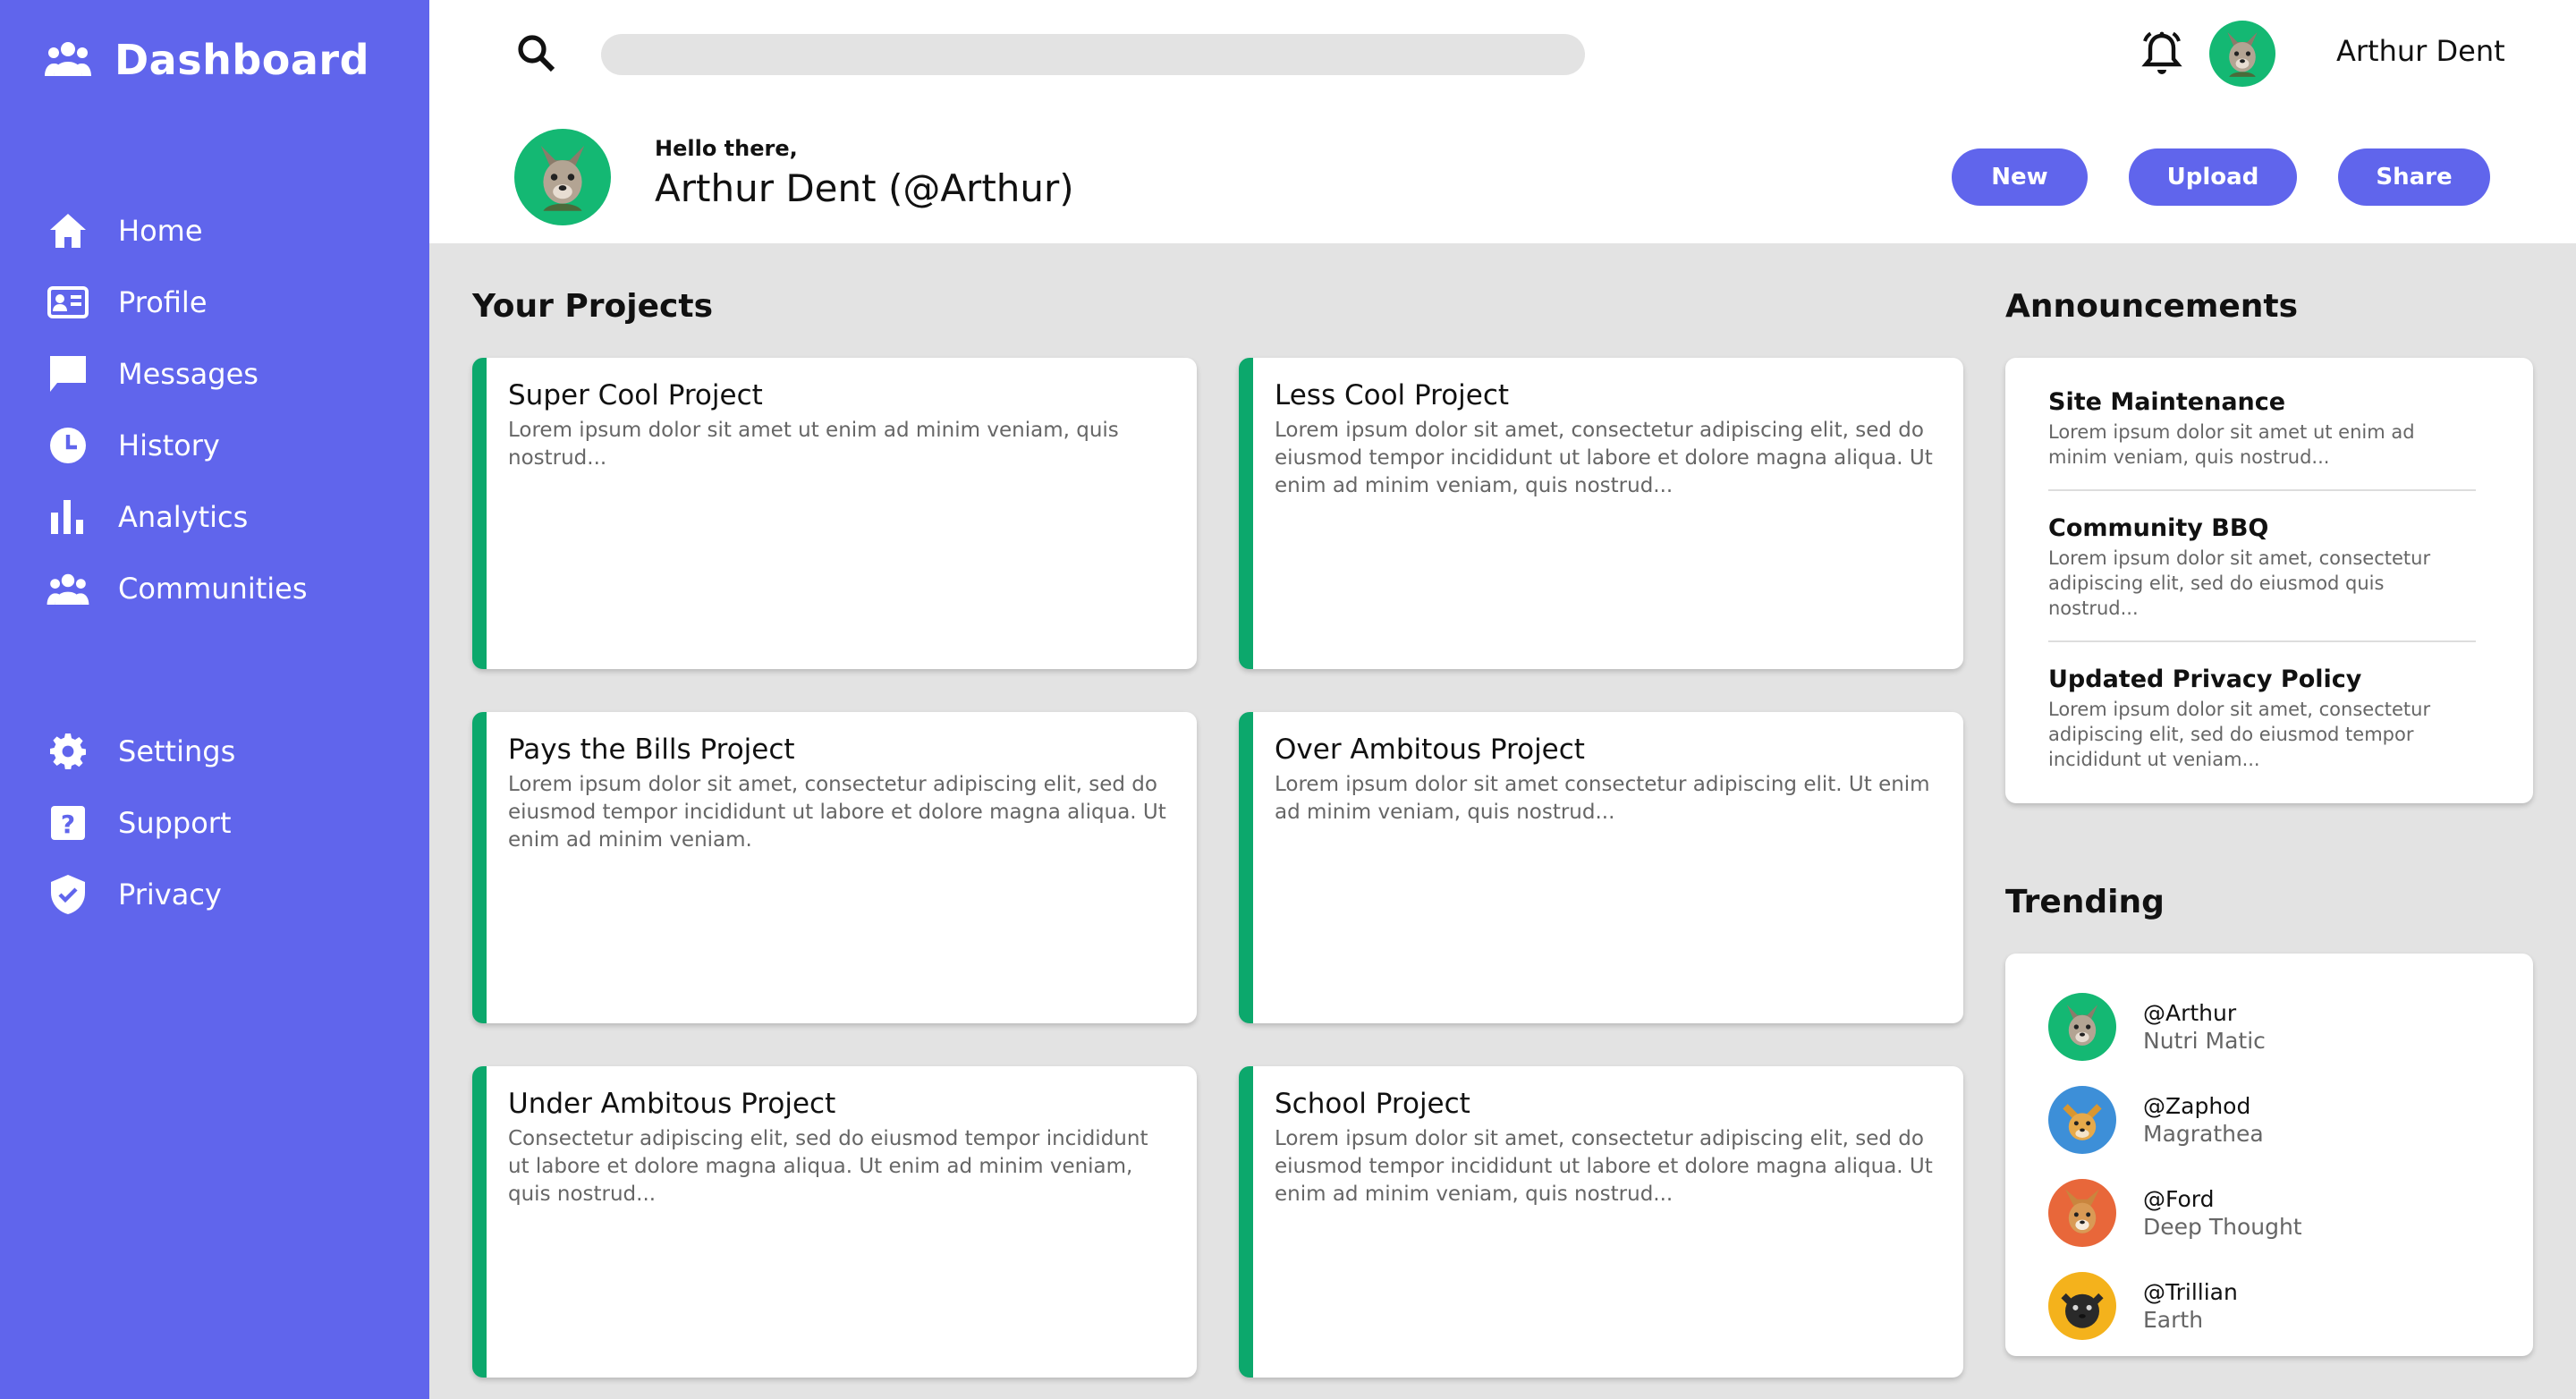 The width and height of the screenshot is (2576, 1399). What do you see at coordinates (2190, 1013) in the screenshot?
I see `trending-handle: @Arthur` at bounding box center [2190, 1013].